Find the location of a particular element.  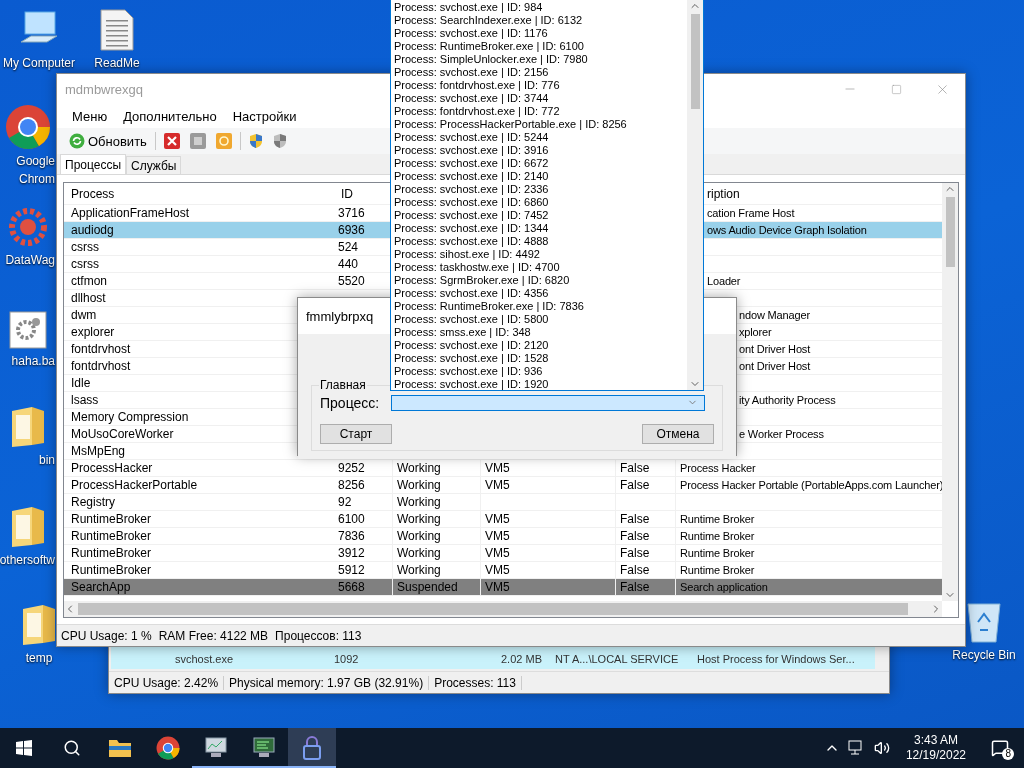

table-cell: Search application is located at coordinates (724, 587).